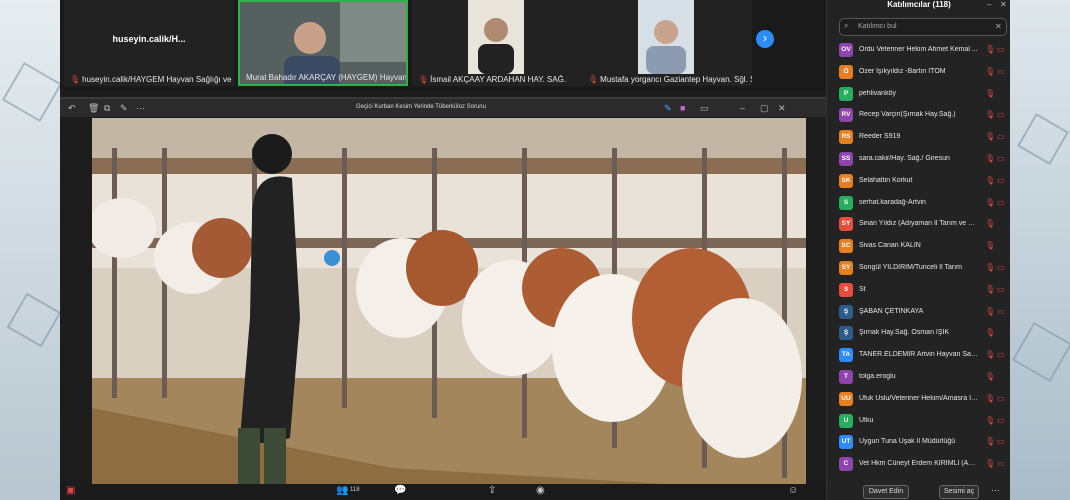  What do you see at coordinates (400, 490) in the screenshot?
I see `chat-icon: 💬` at bounding box center [400, 490].